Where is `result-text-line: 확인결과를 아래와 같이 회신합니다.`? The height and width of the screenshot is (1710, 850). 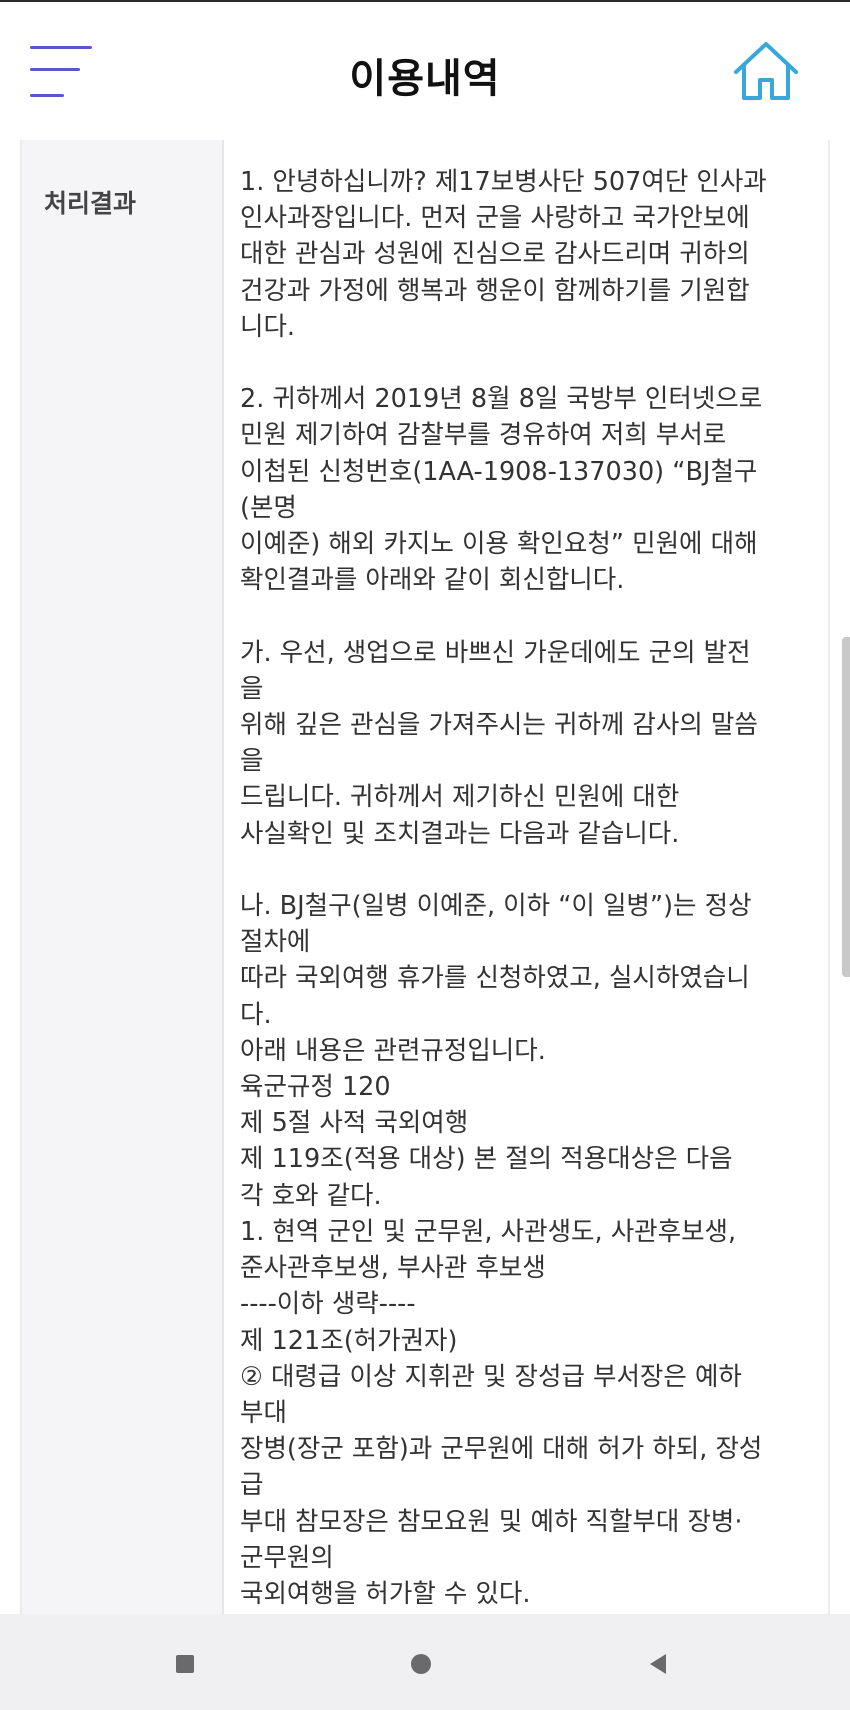
result-text-line: 확인결과를 아래와 같이 회신합니다. is located at coordinates (432, 580).